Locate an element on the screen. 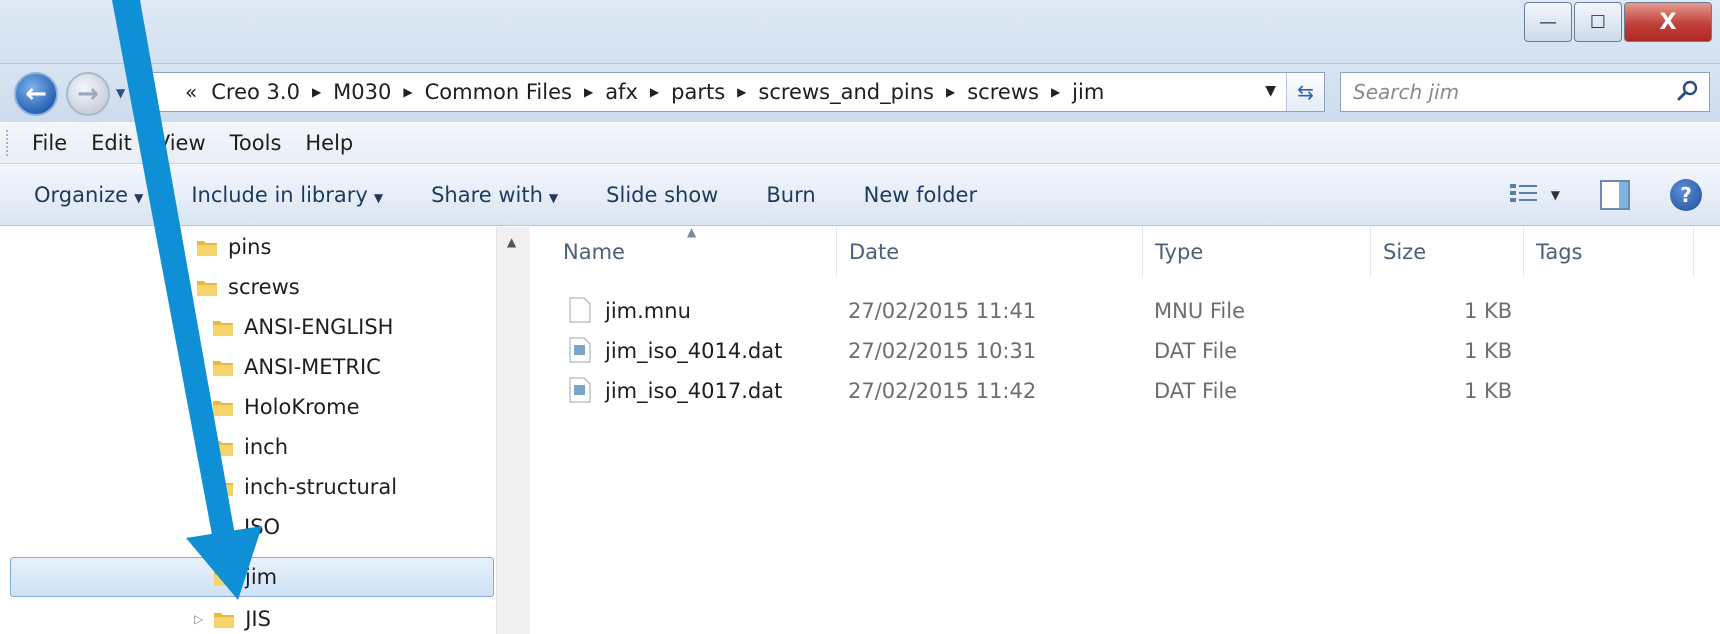 Image resolution: width=1720 pixels, height=634 pixels. close-button: X is located at coordinates (1668, 22).